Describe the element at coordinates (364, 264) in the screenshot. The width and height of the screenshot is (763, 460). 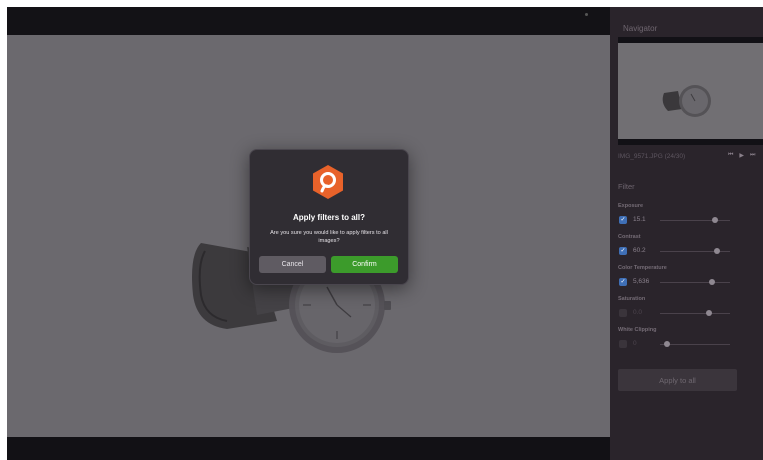
I see `confirm-button: Confirm` at that location.